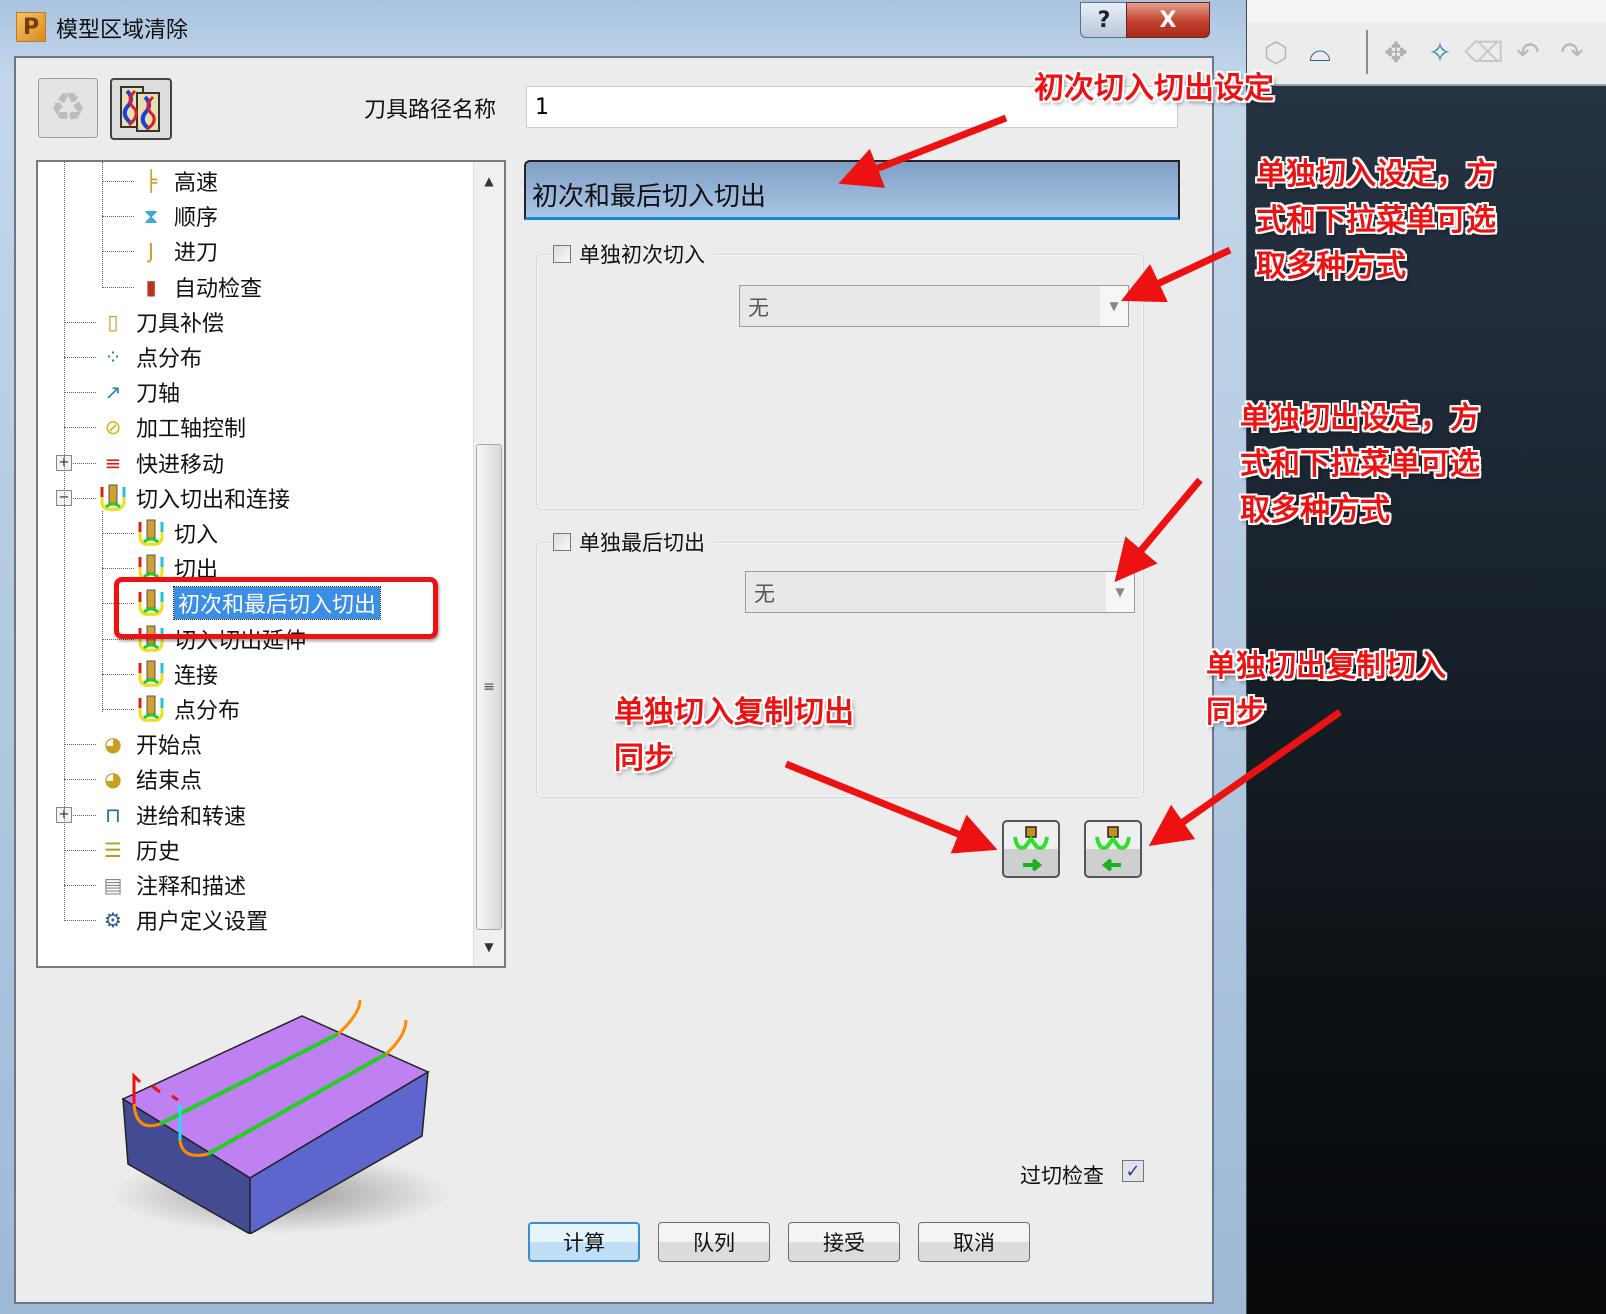  I want to click on tree-item: 点分布, so click(188, 709).